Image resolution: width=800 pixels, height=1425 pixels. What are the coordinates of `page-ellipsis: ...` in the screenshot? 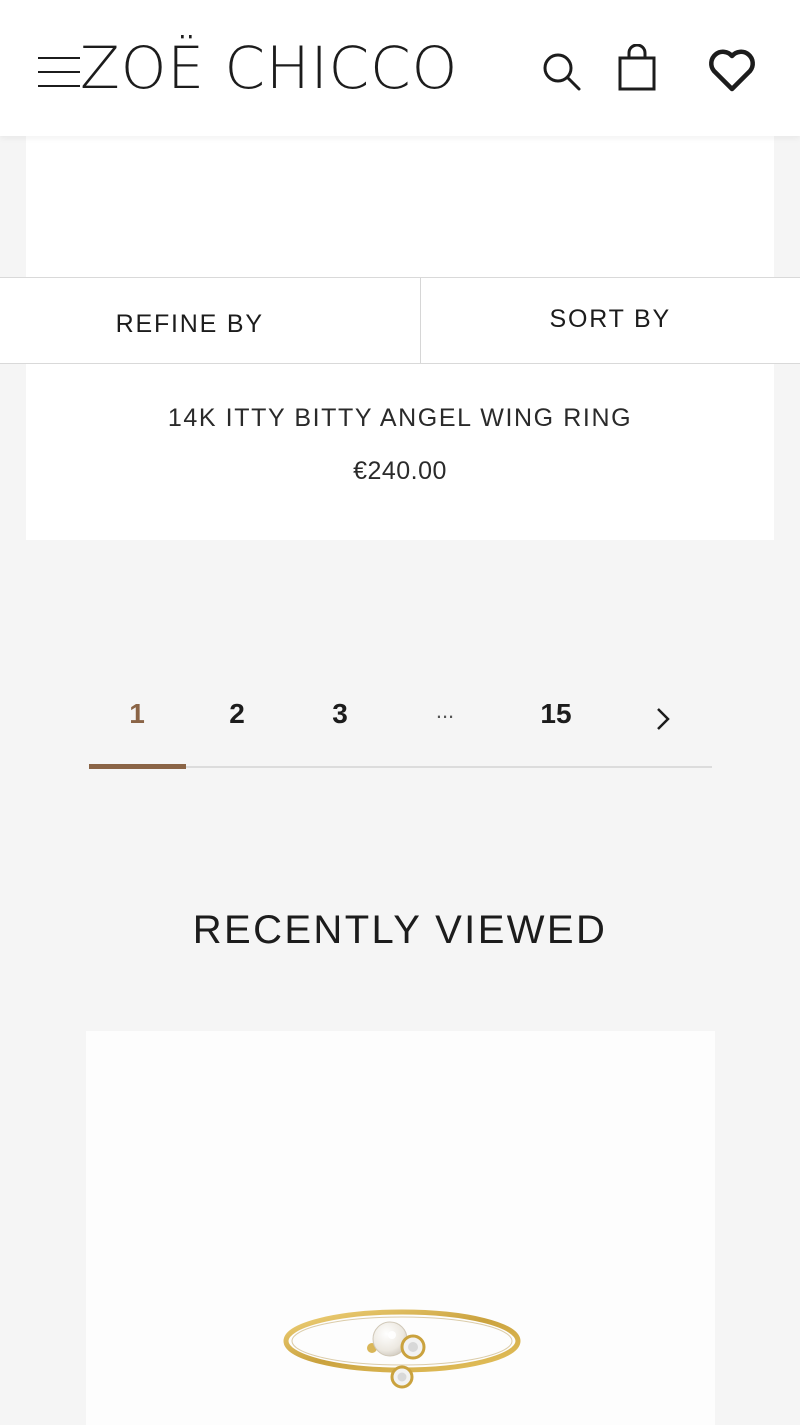 It's located at (445, 710).